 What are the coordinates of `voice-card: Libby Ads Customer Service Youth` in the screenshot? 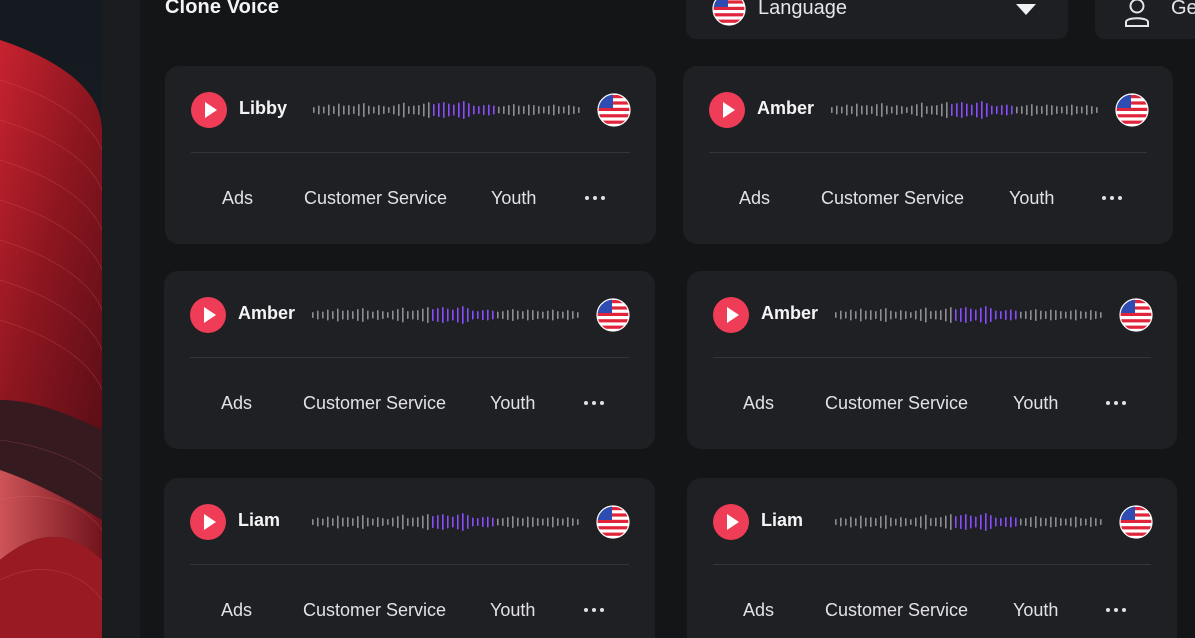 It's located at (410, 155).